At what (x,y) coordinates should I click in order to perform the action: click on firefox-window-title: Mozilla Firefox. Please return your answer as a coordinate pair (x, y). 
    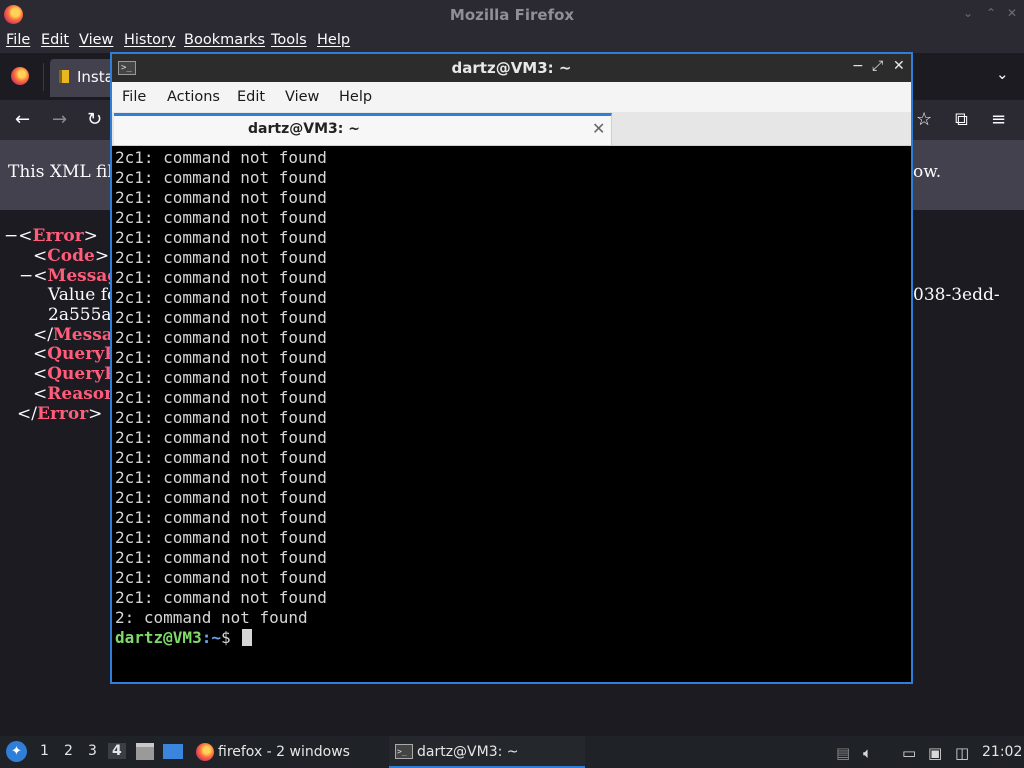
    Looking at the image, I should click on (512, 15).